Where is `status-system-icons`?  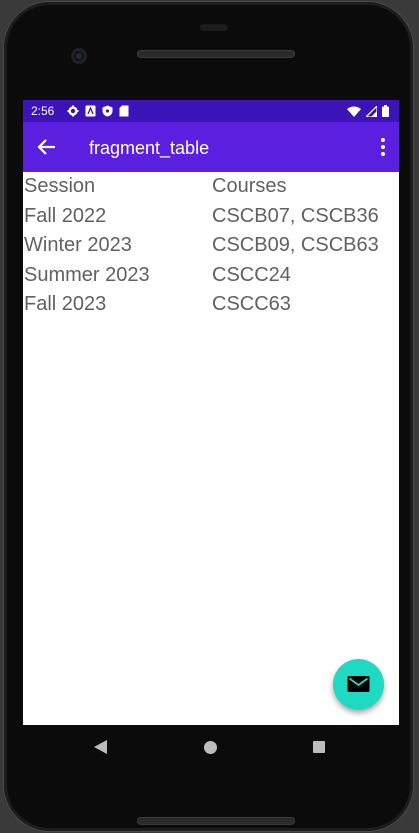 status-system-icons is located at coordinates (368, 111).